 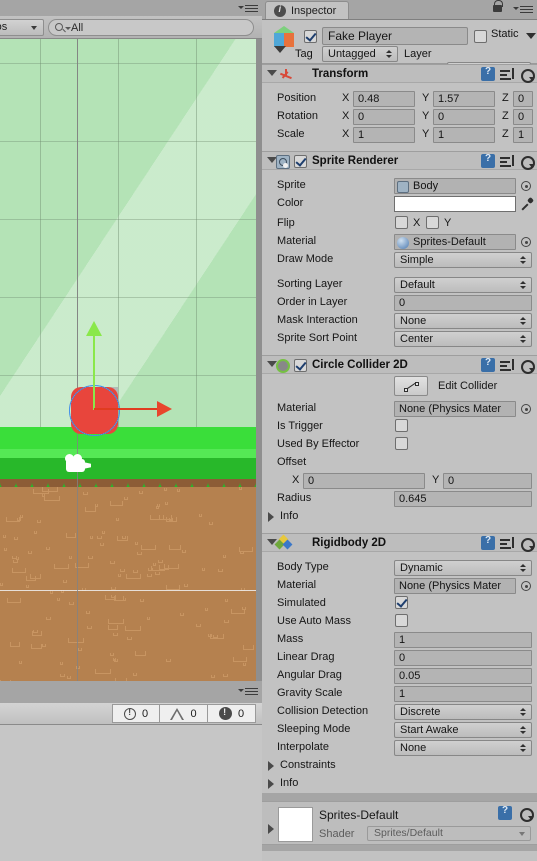 What do you see at coordinates (126, 409) in the screenshot?
I see `move-gizmo-x-axis` at bounding box center [126, 409].